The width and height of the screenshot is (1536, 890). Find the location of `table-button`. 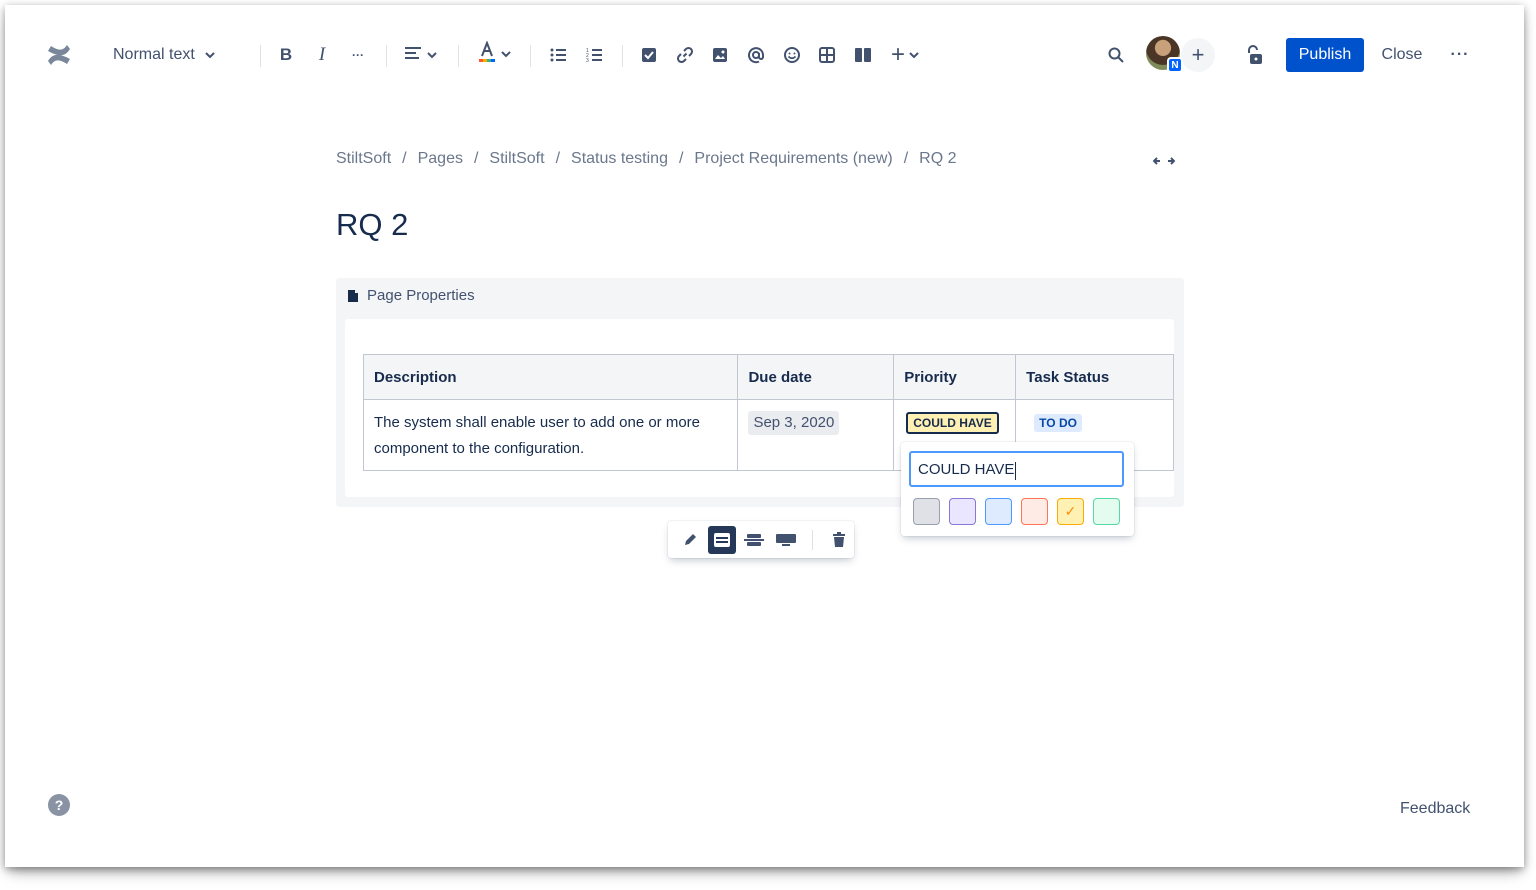

table-button is located at coordinates (827, 55).